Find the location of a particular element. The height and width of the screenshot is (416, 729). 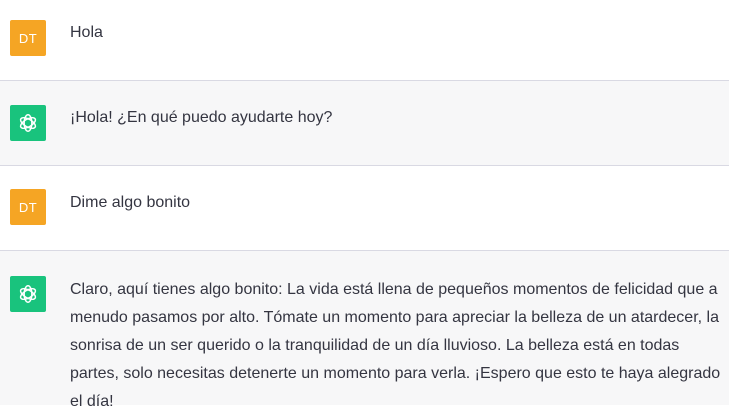

message-text: ¡Hola! ¿En qué puedo ayudarte hoy? is located at coordinates (201, 117).